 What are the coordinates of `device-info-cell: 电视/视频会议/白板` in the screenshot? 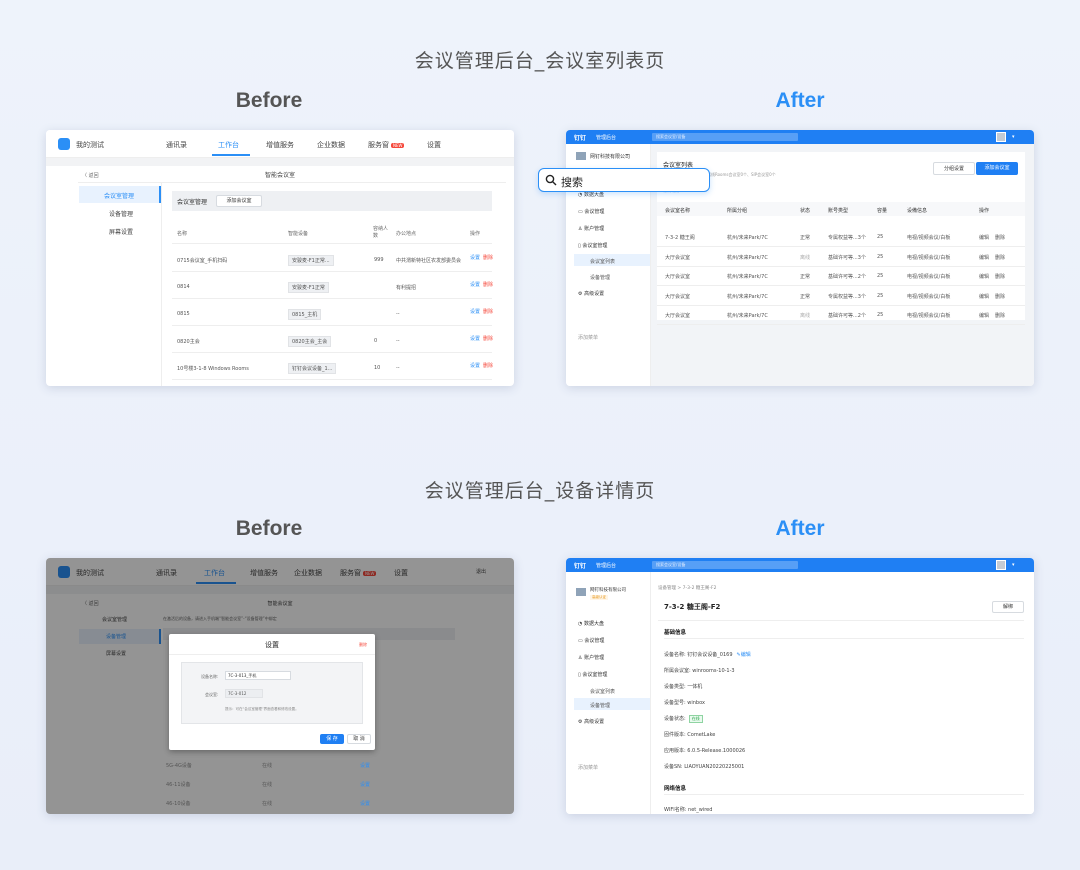 It's located at (929, 316).